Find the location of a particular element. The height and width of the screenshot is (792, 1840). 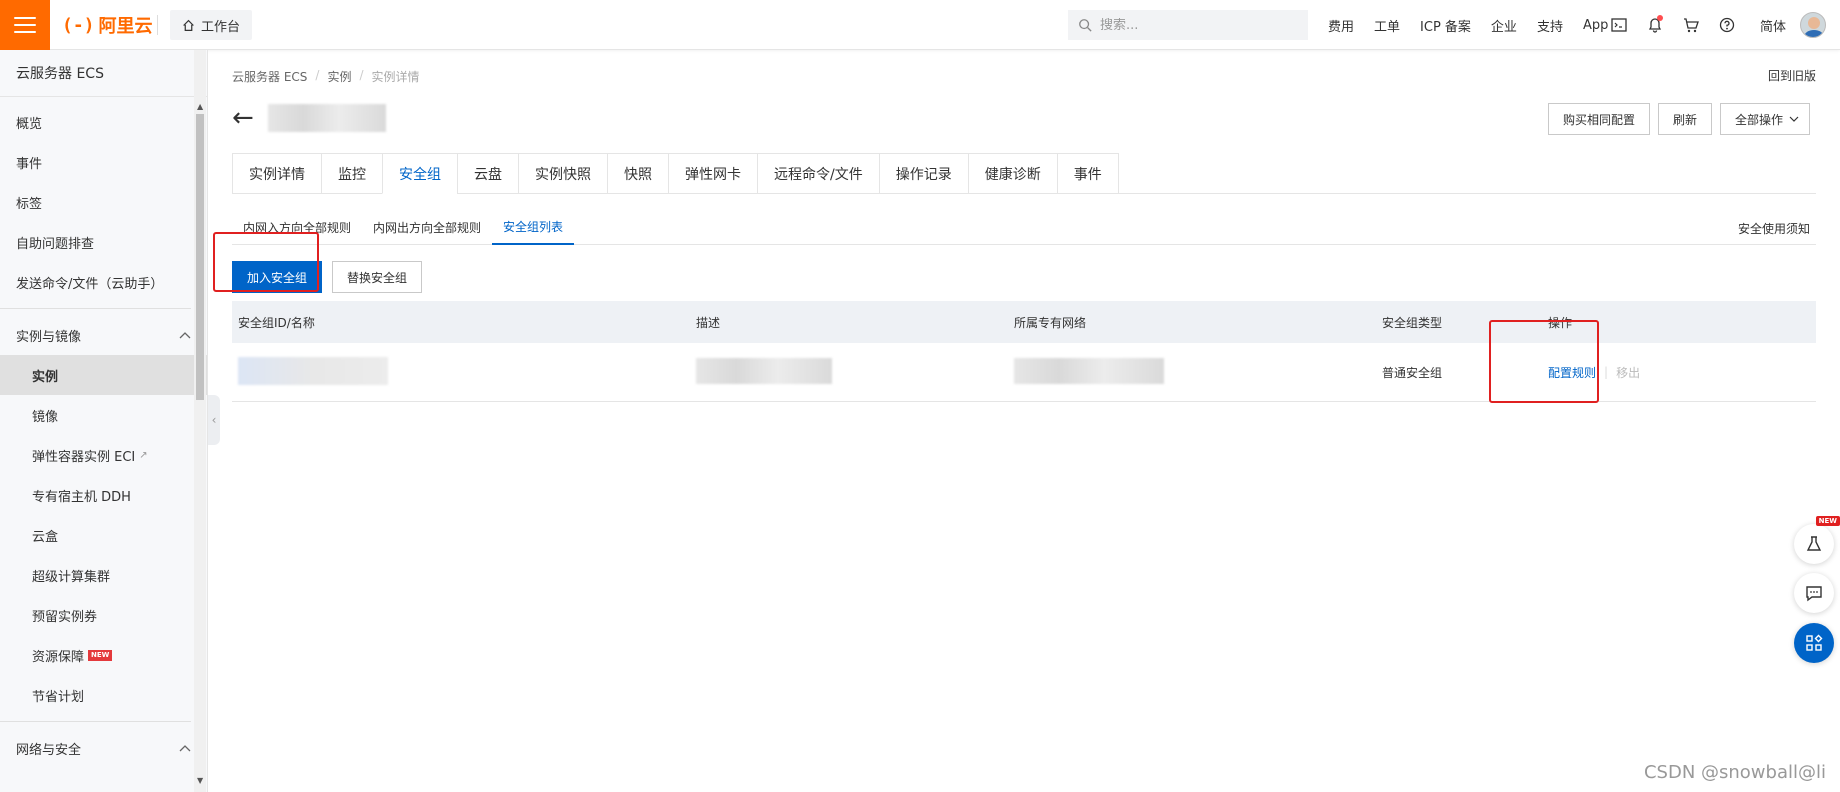

flask-icon is located at coordinates (1814, 543).